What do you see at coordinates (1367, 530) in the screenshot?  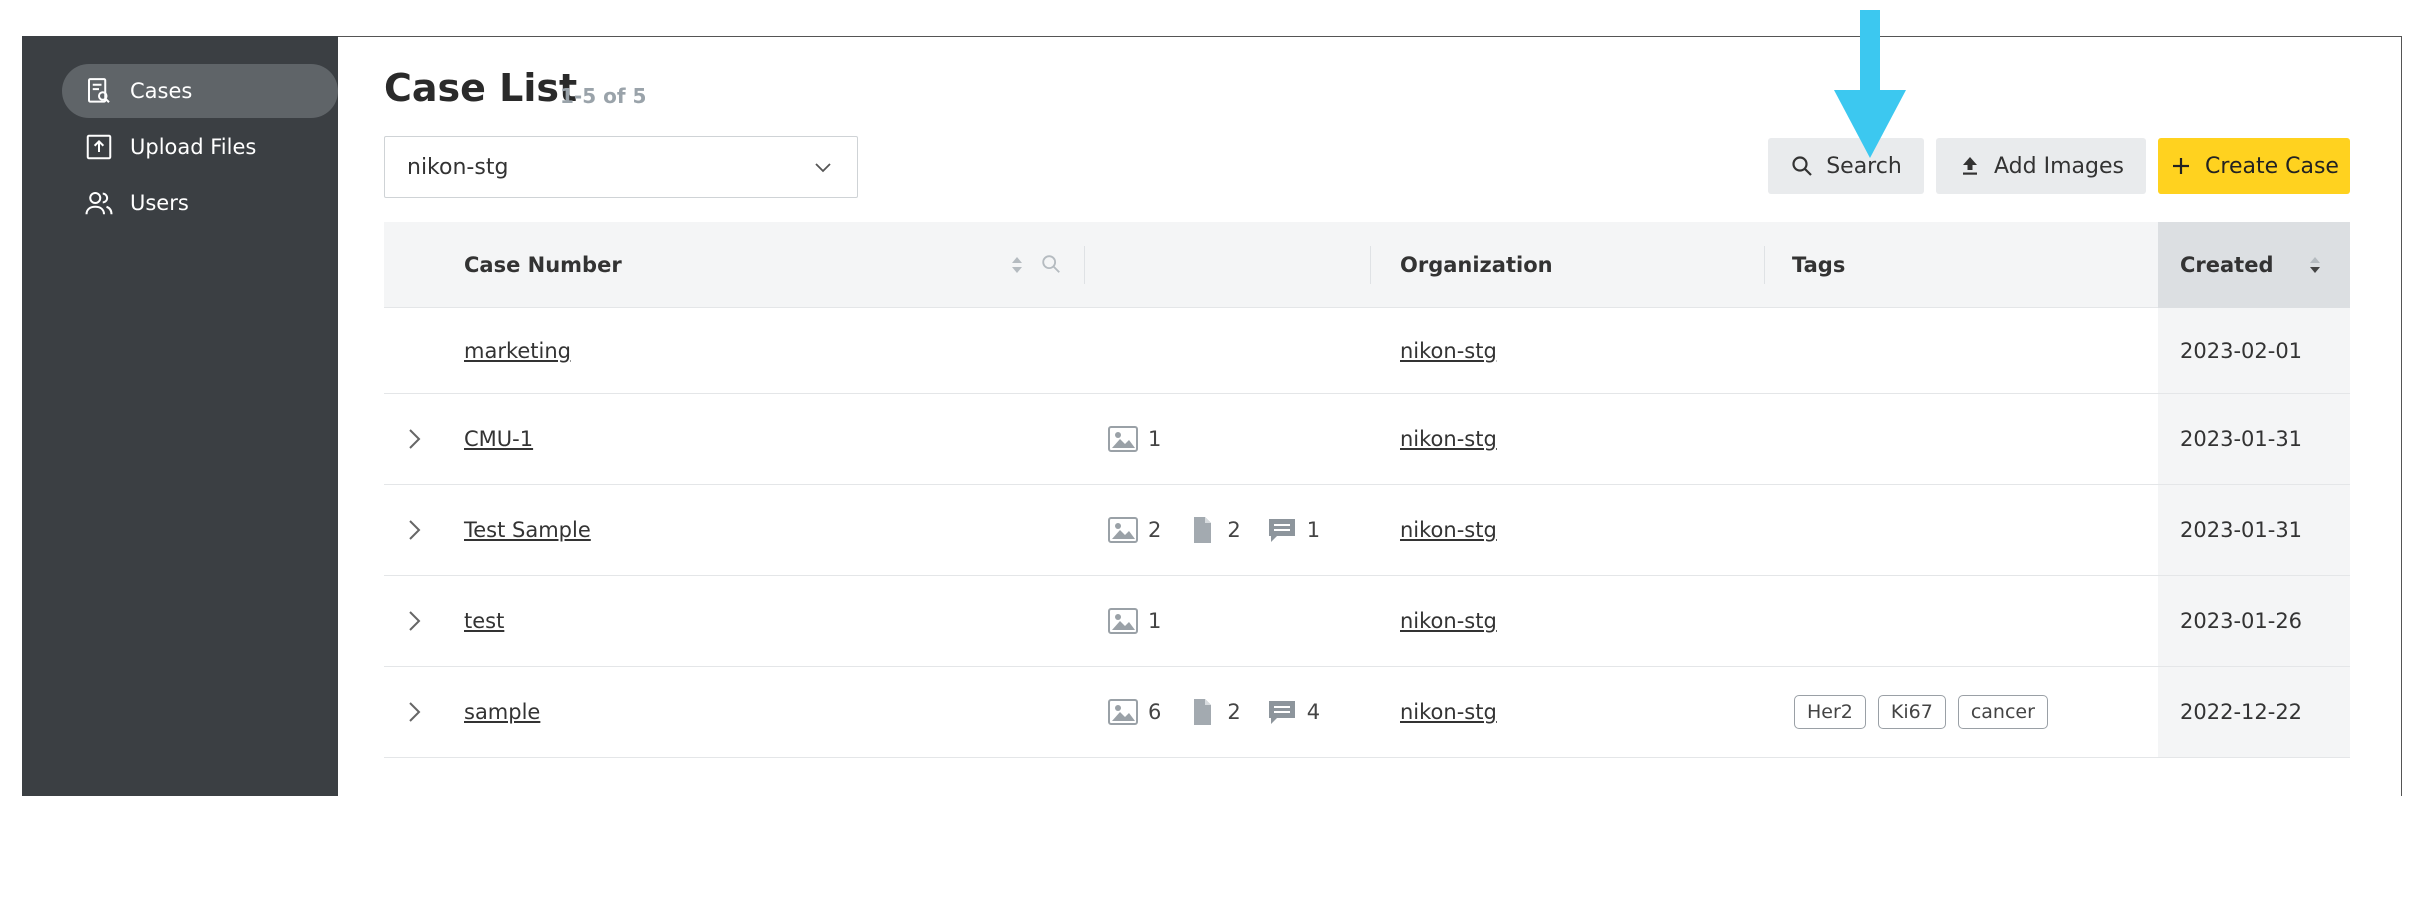 I see `table-row: Test Sample 2 2 1 nikon-stg 2023-01-31` at bounding box center [1367, 530].